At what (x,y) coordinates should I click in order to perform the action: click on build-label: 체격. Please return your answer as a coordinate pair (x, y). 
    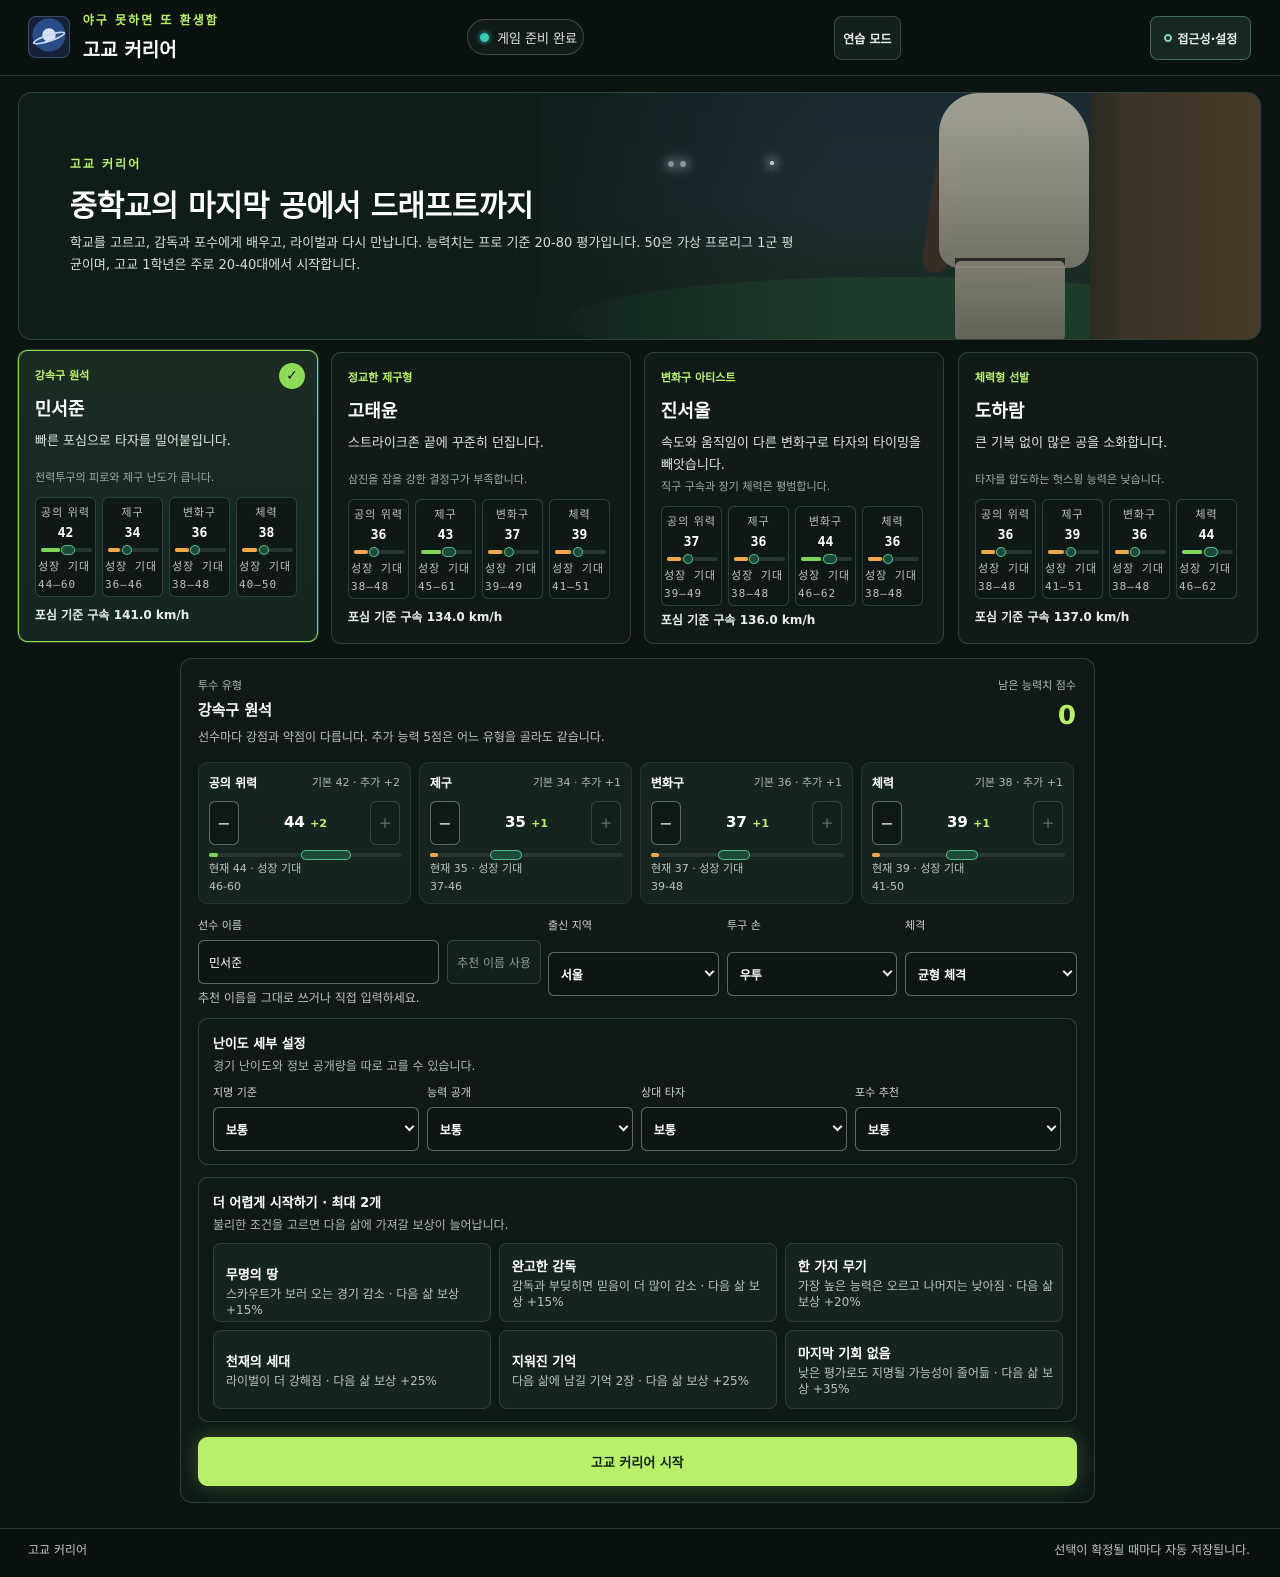
    Looking at the image, I should click on (915, 925).